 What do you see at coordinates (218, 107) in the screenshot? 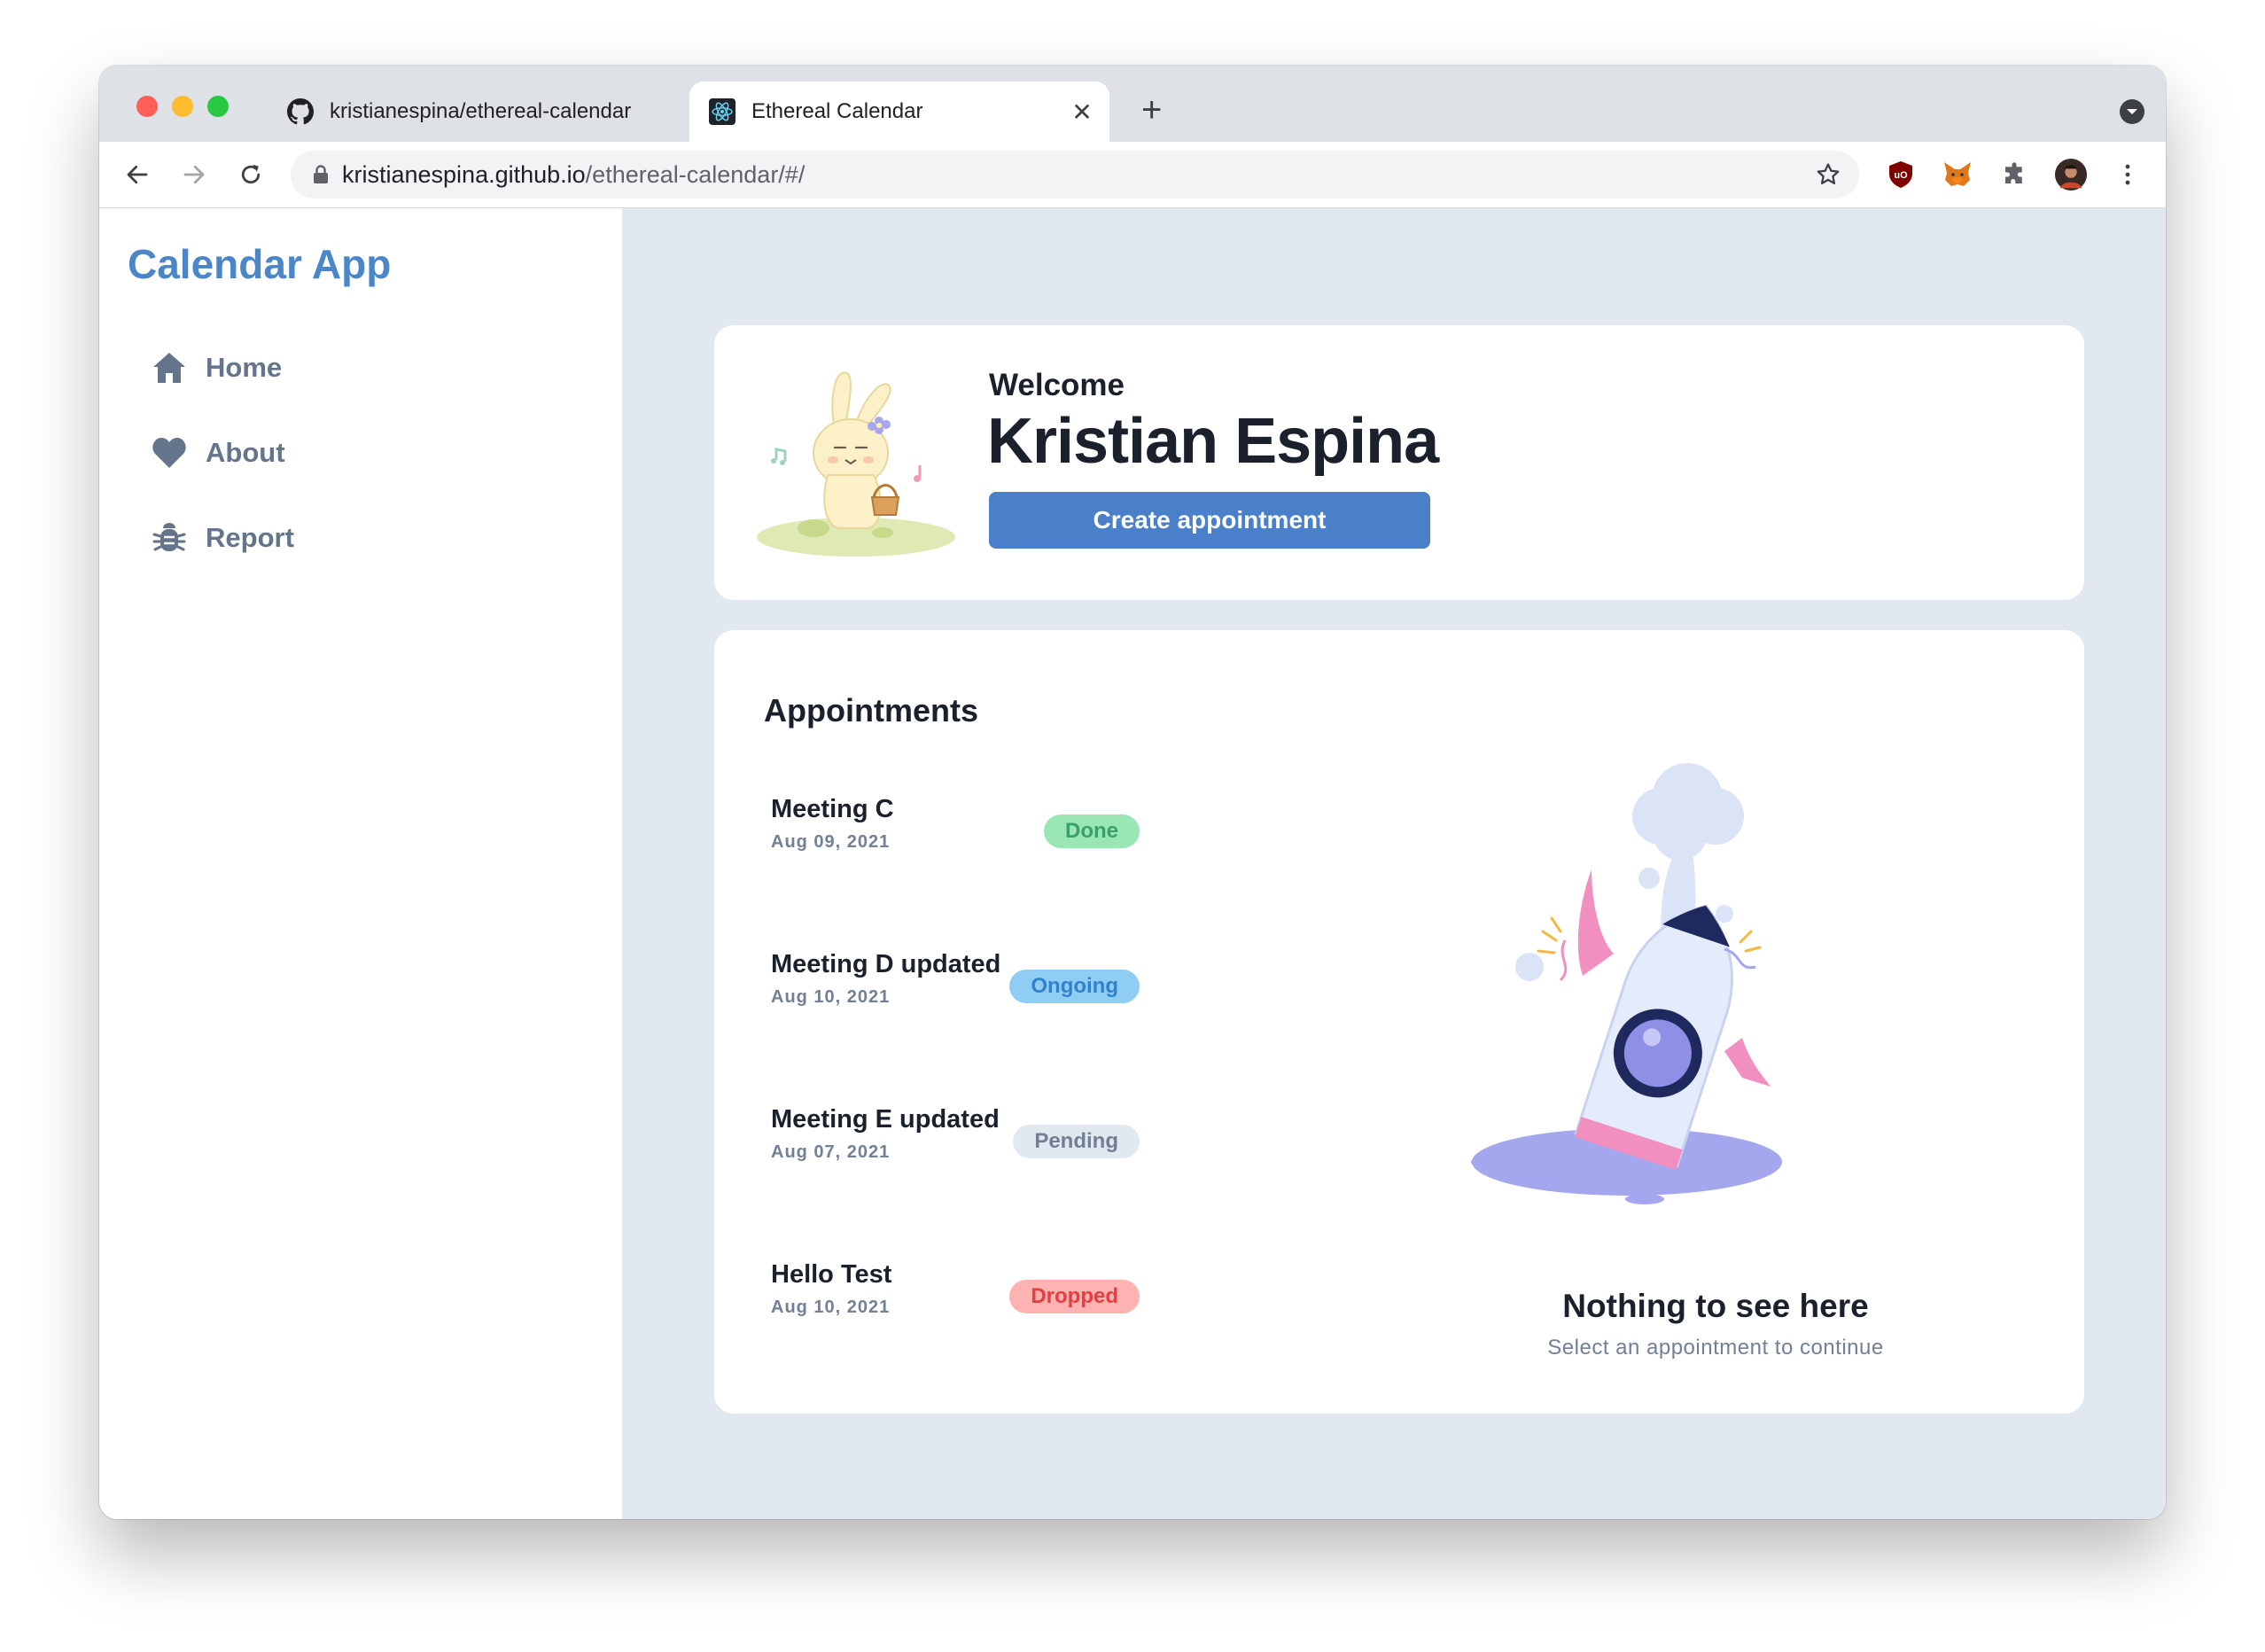
I see `maximize-window-button` at bounding box center [218, 107].